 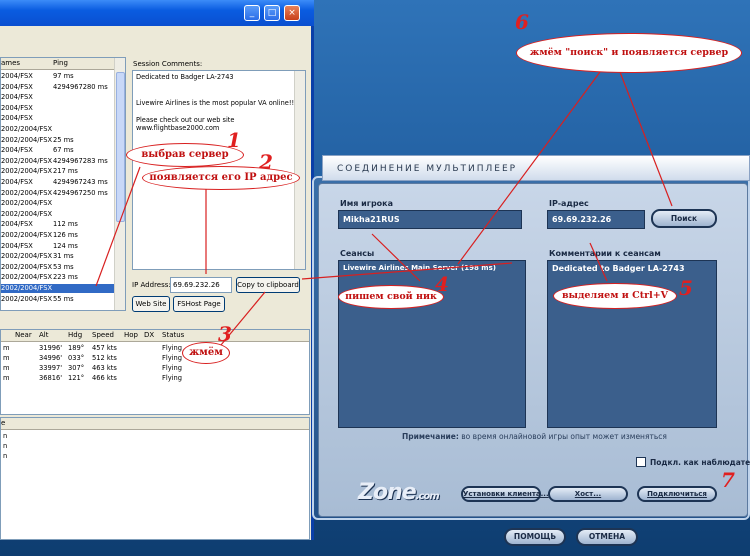 What do you see at coordinates (357, 253) in the screenshot?
I see `sessions-label: Сеансы` at bounding box center [357, 253].